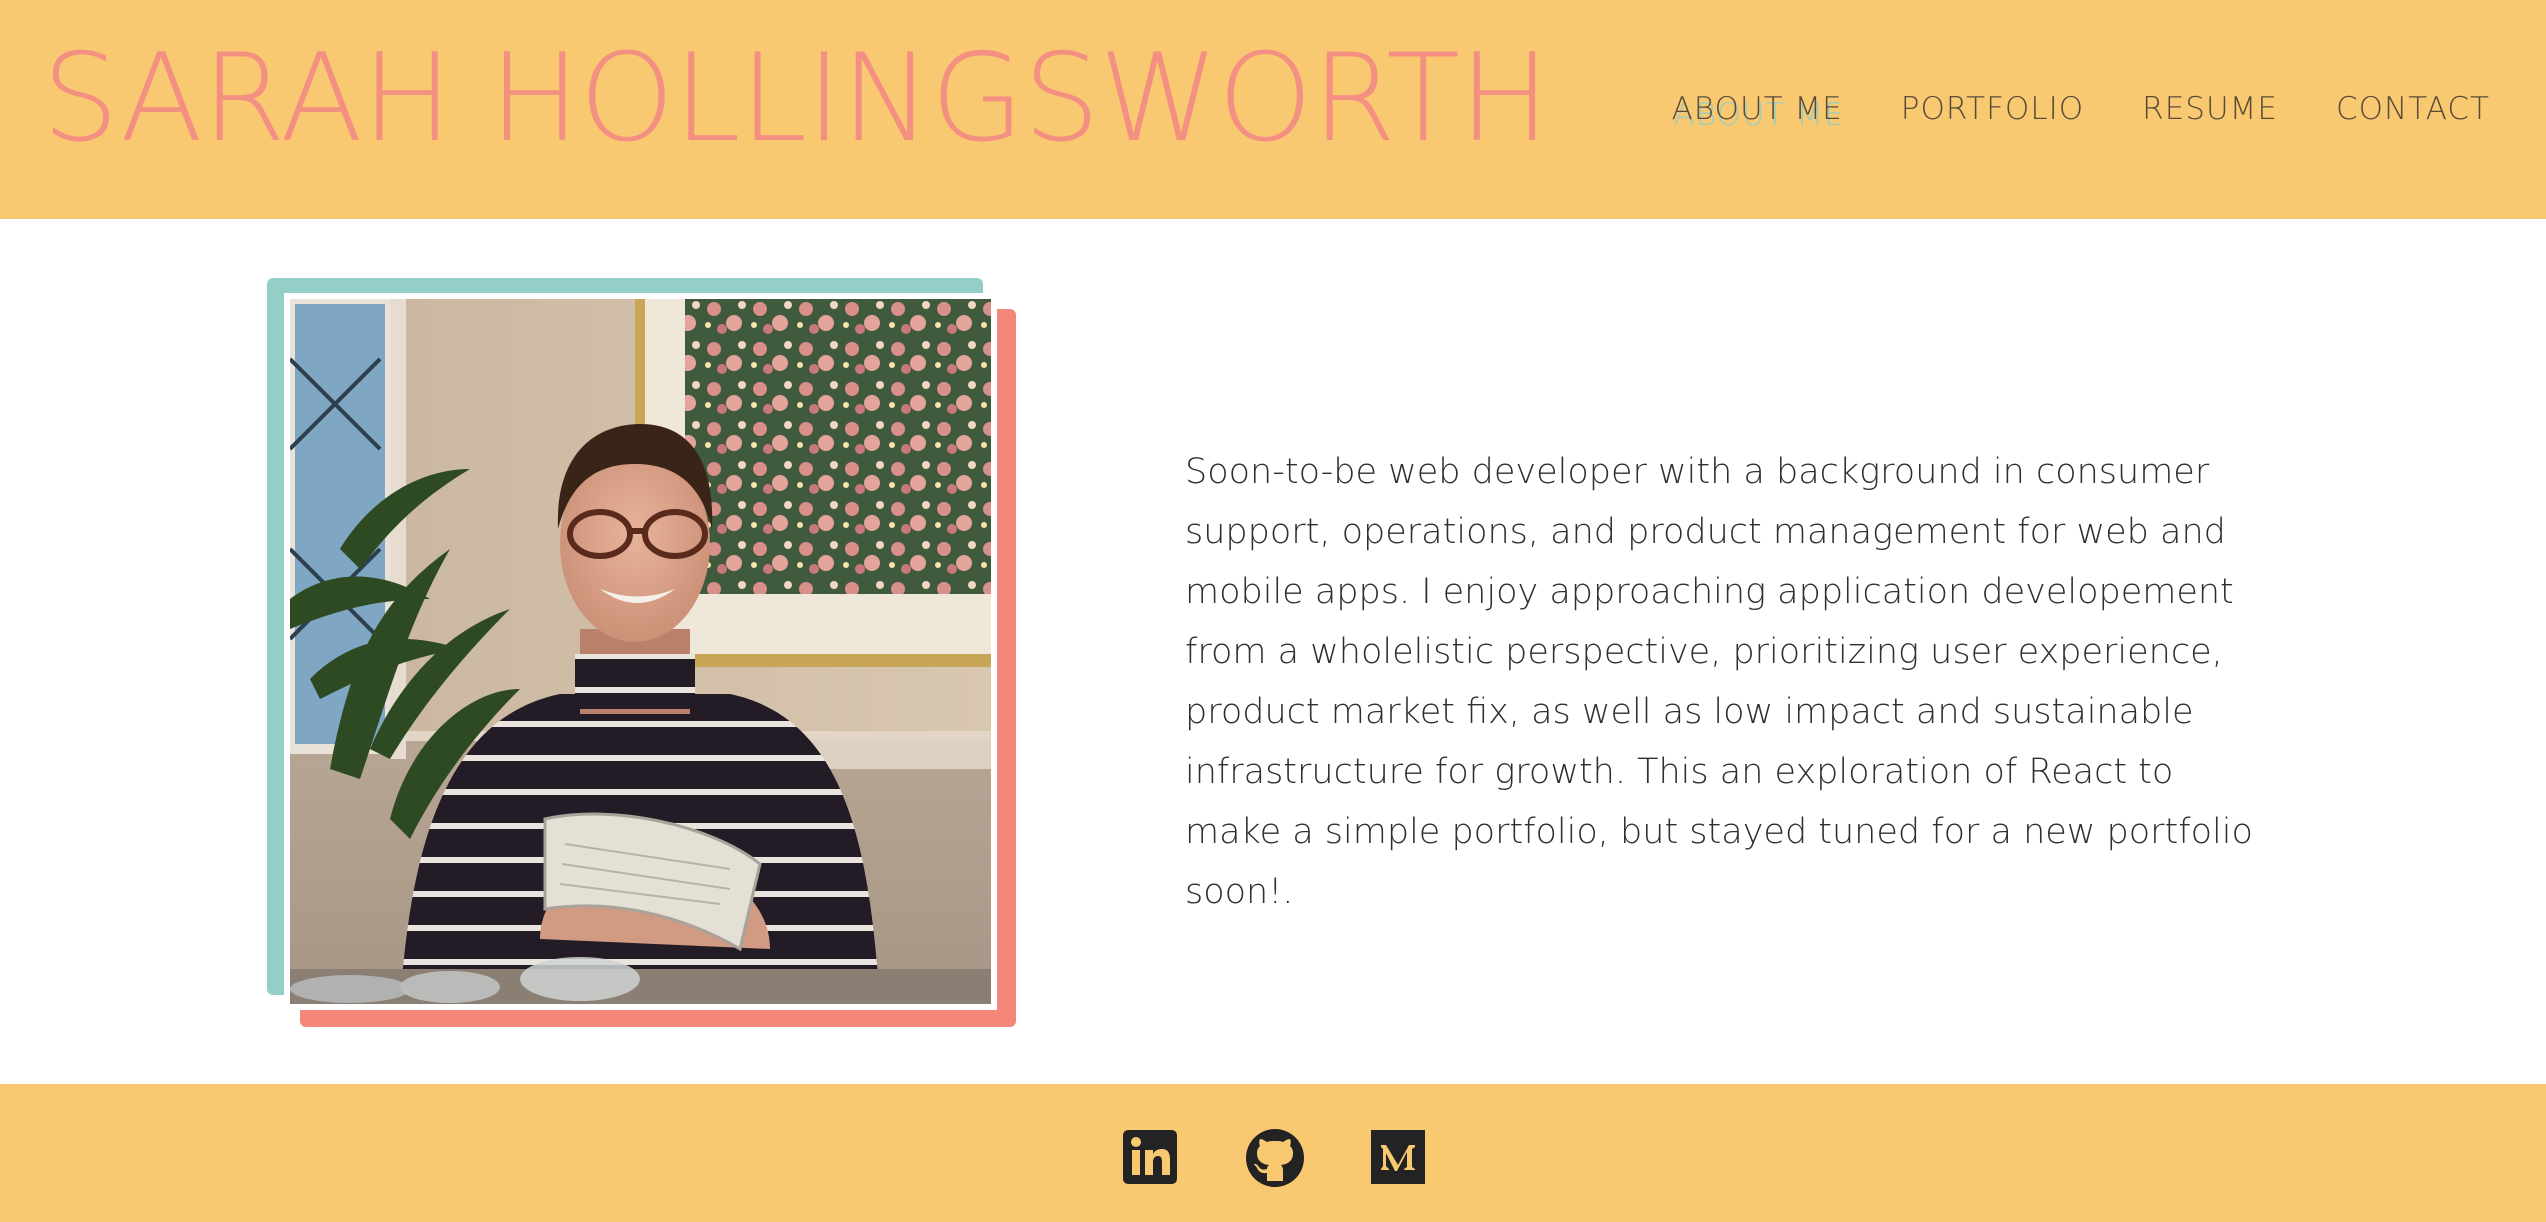 This screenshot has width=2546, height=1222. I want to click on site-footer, so click(1273, 1153).